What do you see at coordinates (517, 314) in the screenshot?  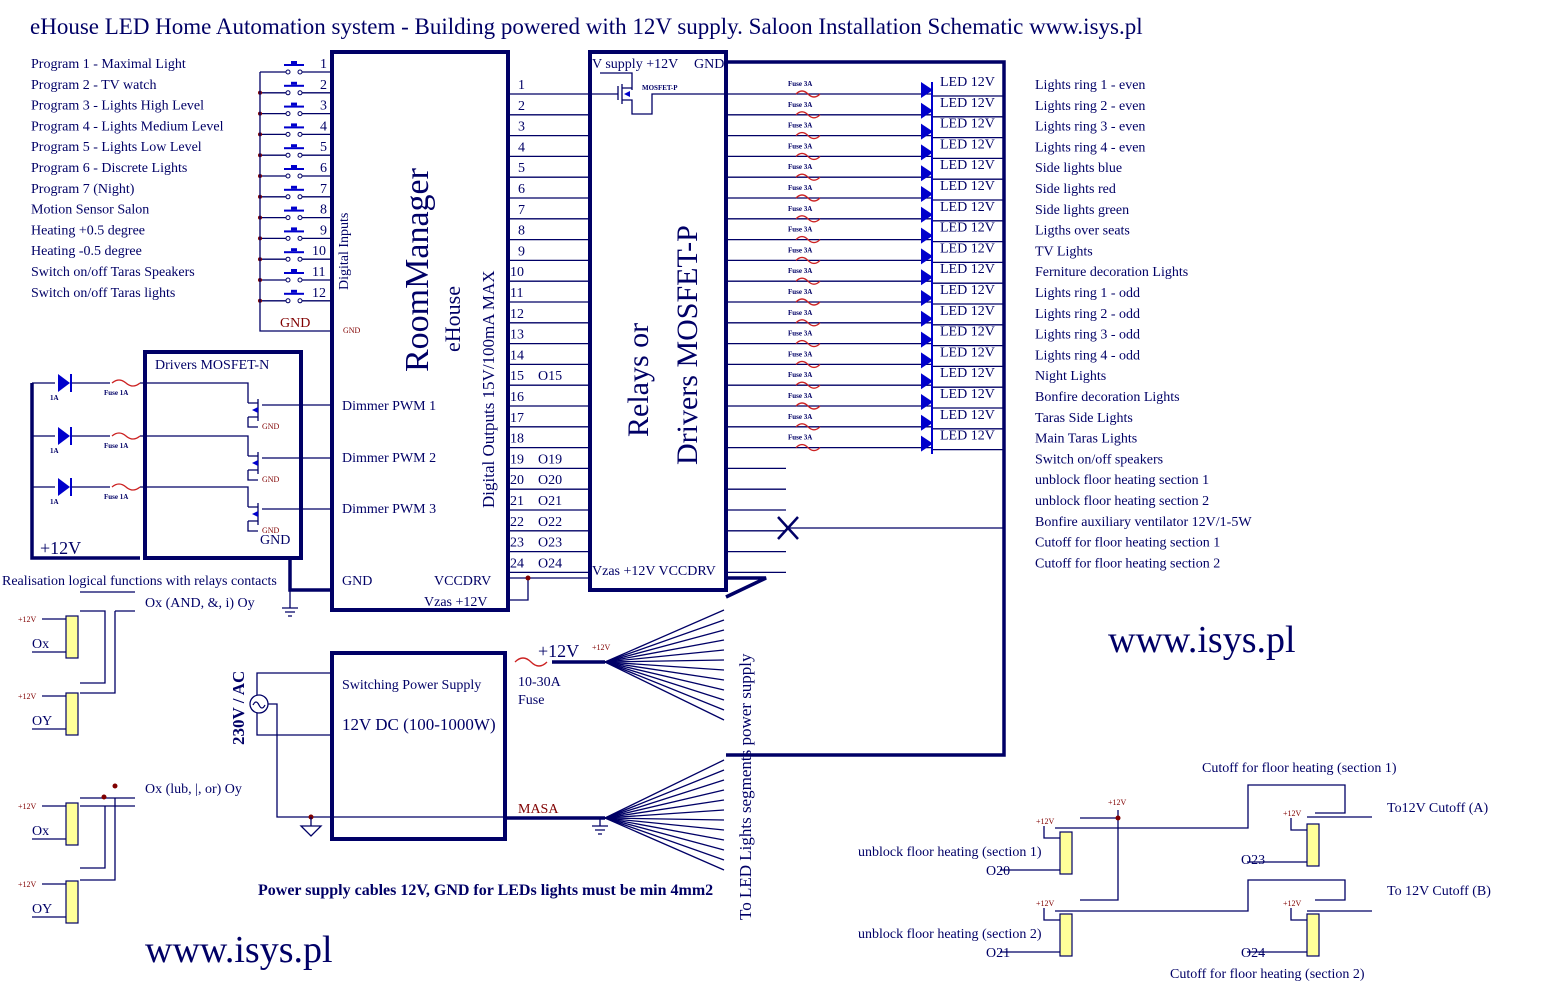 I see `output-pin: 12` at bounding box center [517, 314].